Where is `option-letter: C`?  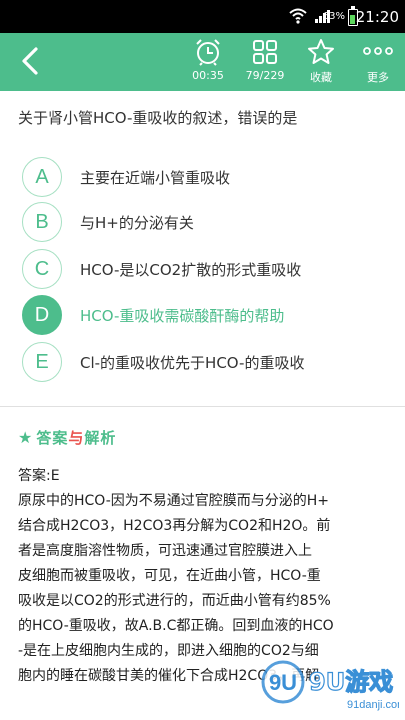
option-letter: C is located at coordinates (42, 269).